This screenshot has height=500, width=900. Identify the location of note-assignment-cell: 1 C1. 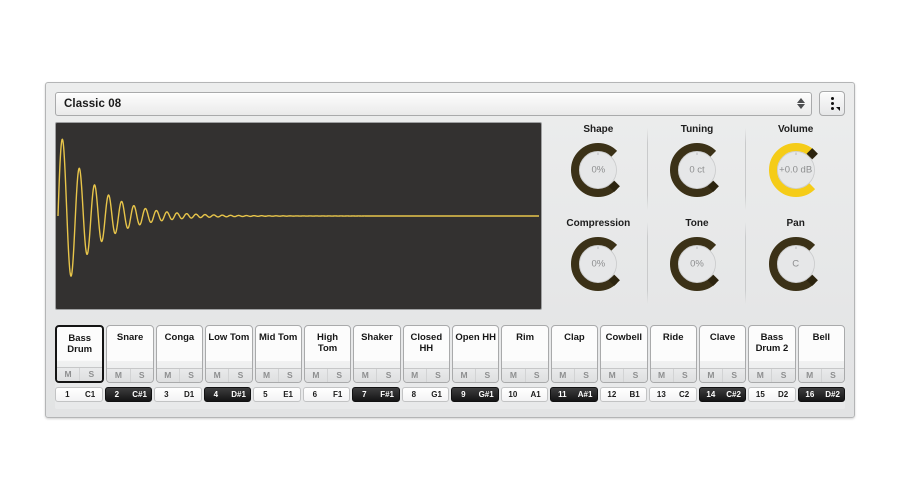
(79, 394).